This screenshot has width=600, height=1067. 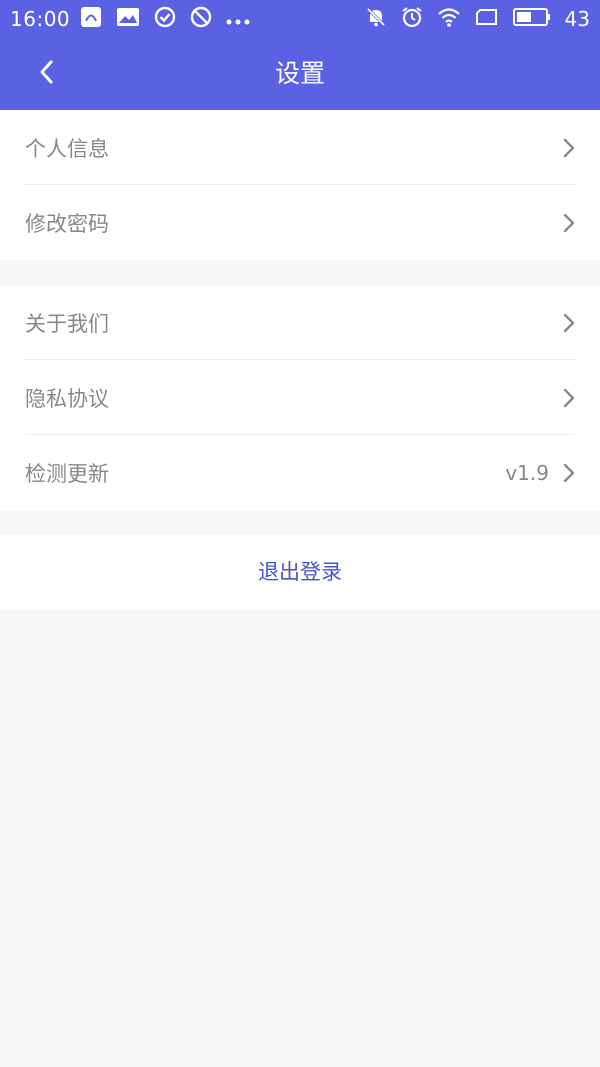 What do you see at coordinates (201, 19) in the screenshot?
I see `block-icon` at bounding box center [201, 19].